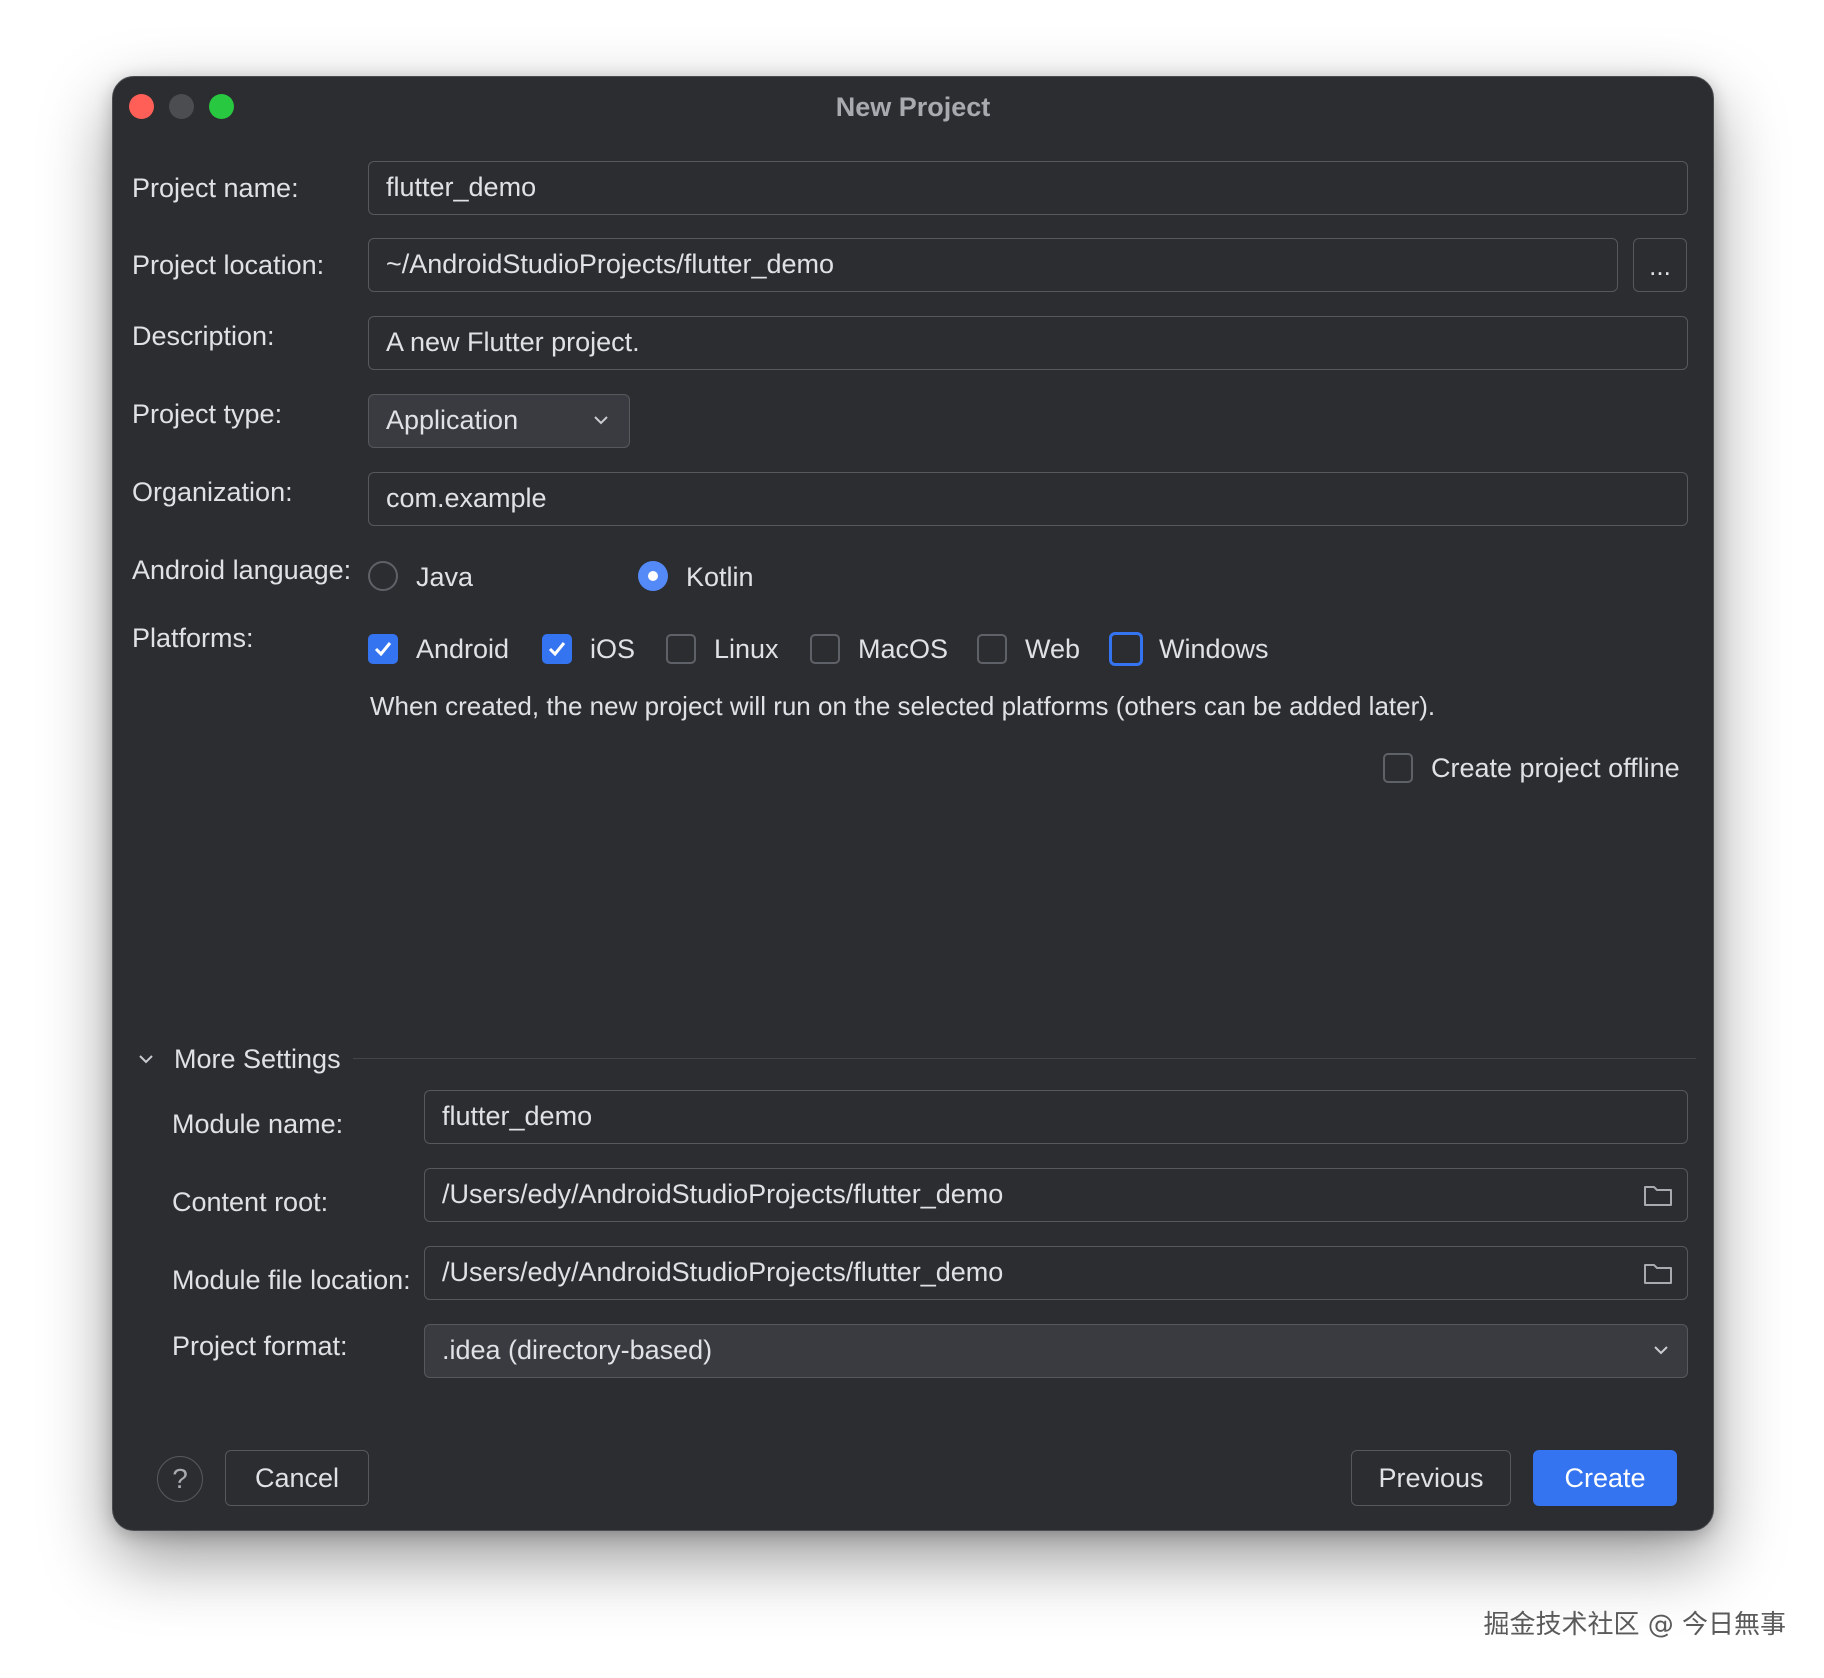 The height and width of the screenshot is (1678, 1824). What do you see at coordinates (242, 570) in the screenshot?
I see `android-language-label: Android language:` at bounding box center [242, 570].